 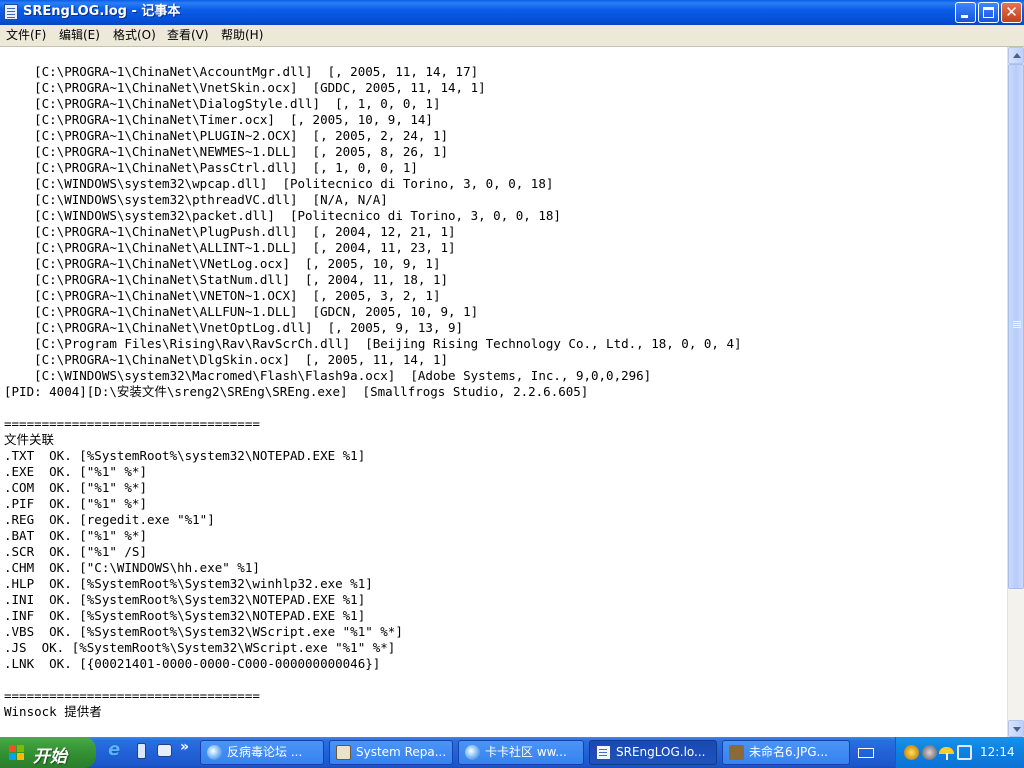 I want to click on scroll-down-button, so click(x=1016, y=728).